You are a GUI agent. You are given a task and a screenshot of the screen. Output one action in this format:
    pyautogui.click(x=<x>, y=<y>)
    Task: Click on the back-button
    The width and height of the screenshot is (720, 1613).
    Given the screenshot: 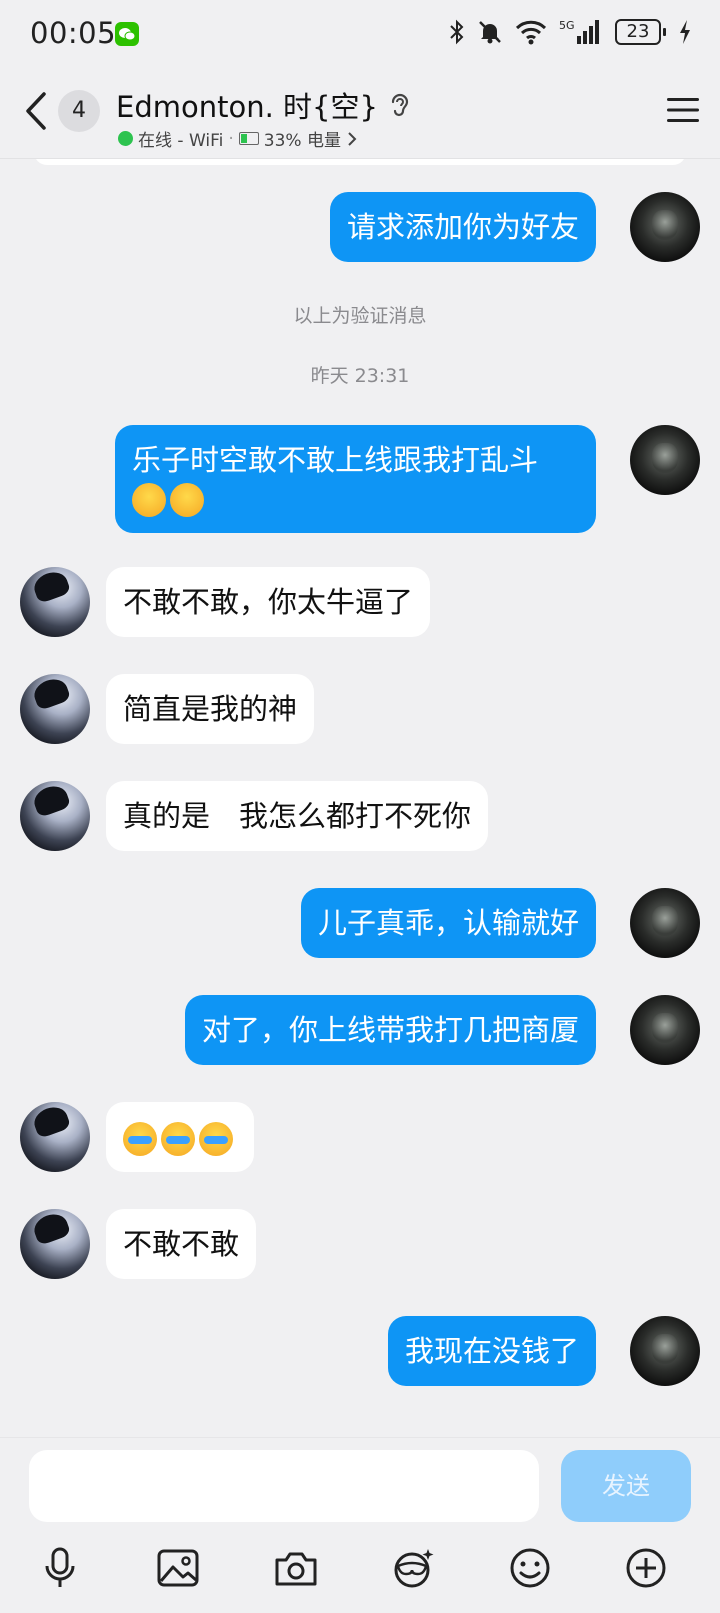 What is the action you would take?
    pyautogui.click(x=35, y=113)
    